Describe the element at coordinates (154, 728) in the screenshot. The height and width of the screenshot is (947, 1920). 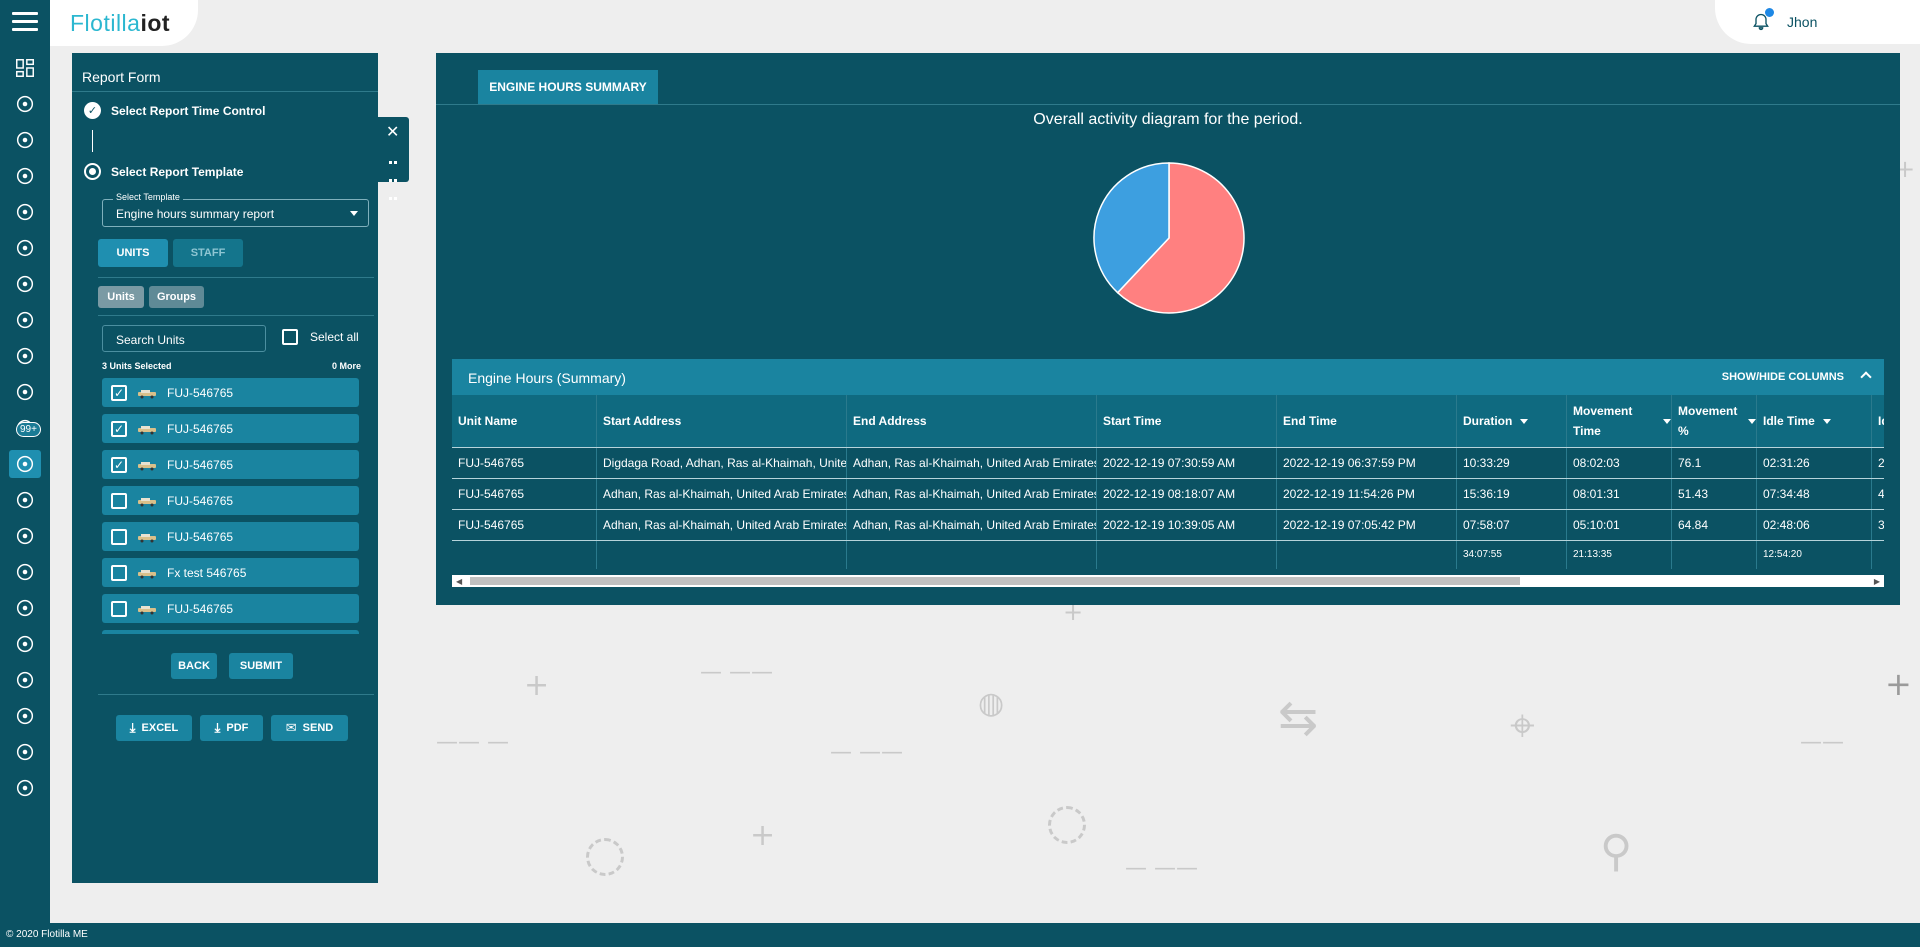
I see `excel-button: ⤓ EXCEL` at that location.